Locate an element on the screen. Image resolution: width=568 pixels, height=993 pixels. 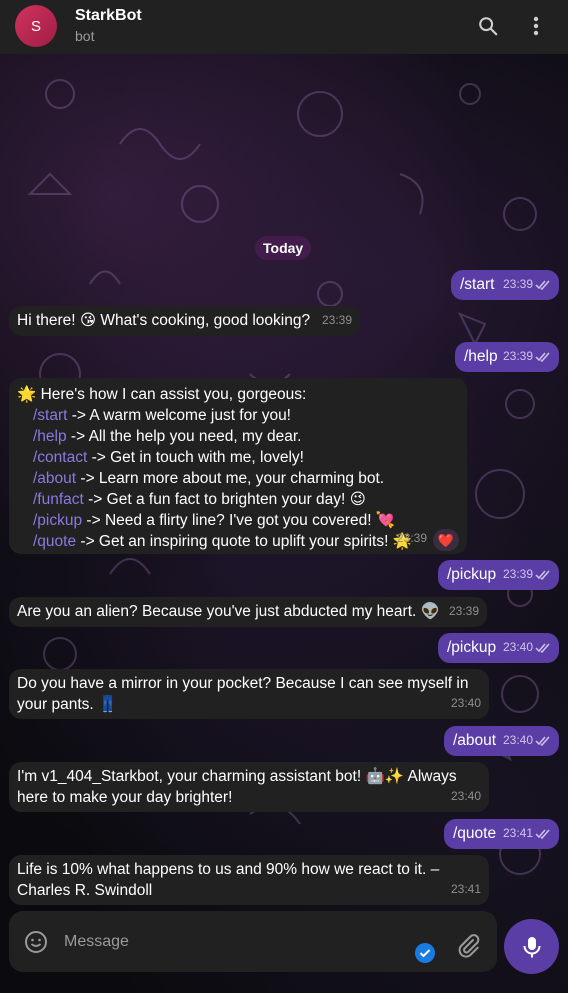
more-vert-icon is located at coordinates (536, 26).